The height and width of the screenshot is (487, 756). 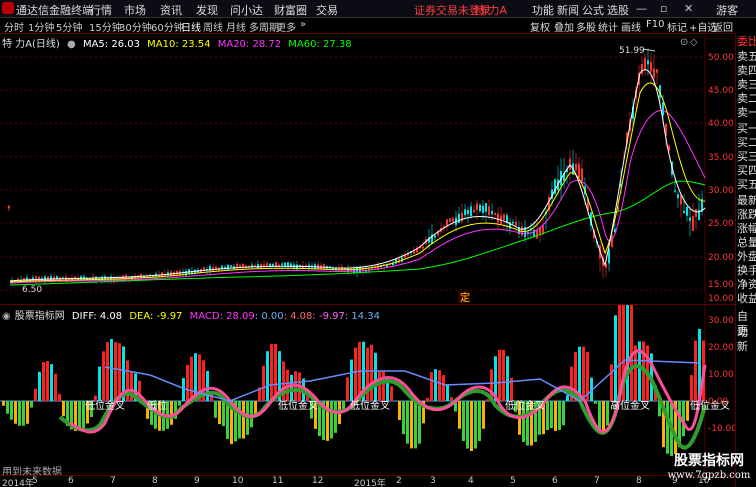 I want to click on indicator-tick: 30.00, so click(x=721, y=321).